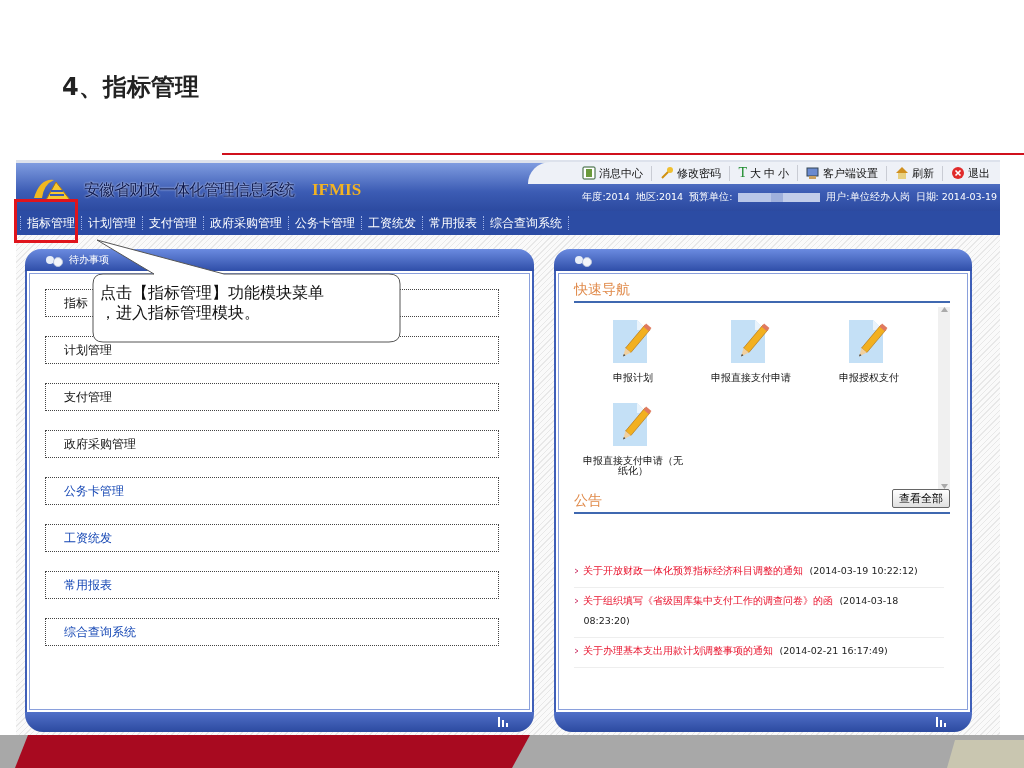  What do you see at coordinates (391, 223) in the screenshot?
I see `menu-item: 工资统发` at bounding box center [391, 223].